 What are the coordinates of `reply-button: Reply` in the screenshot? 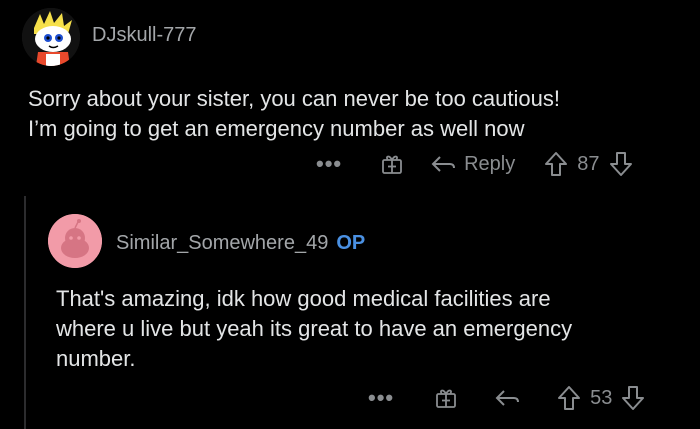 It's located at (472, 164).